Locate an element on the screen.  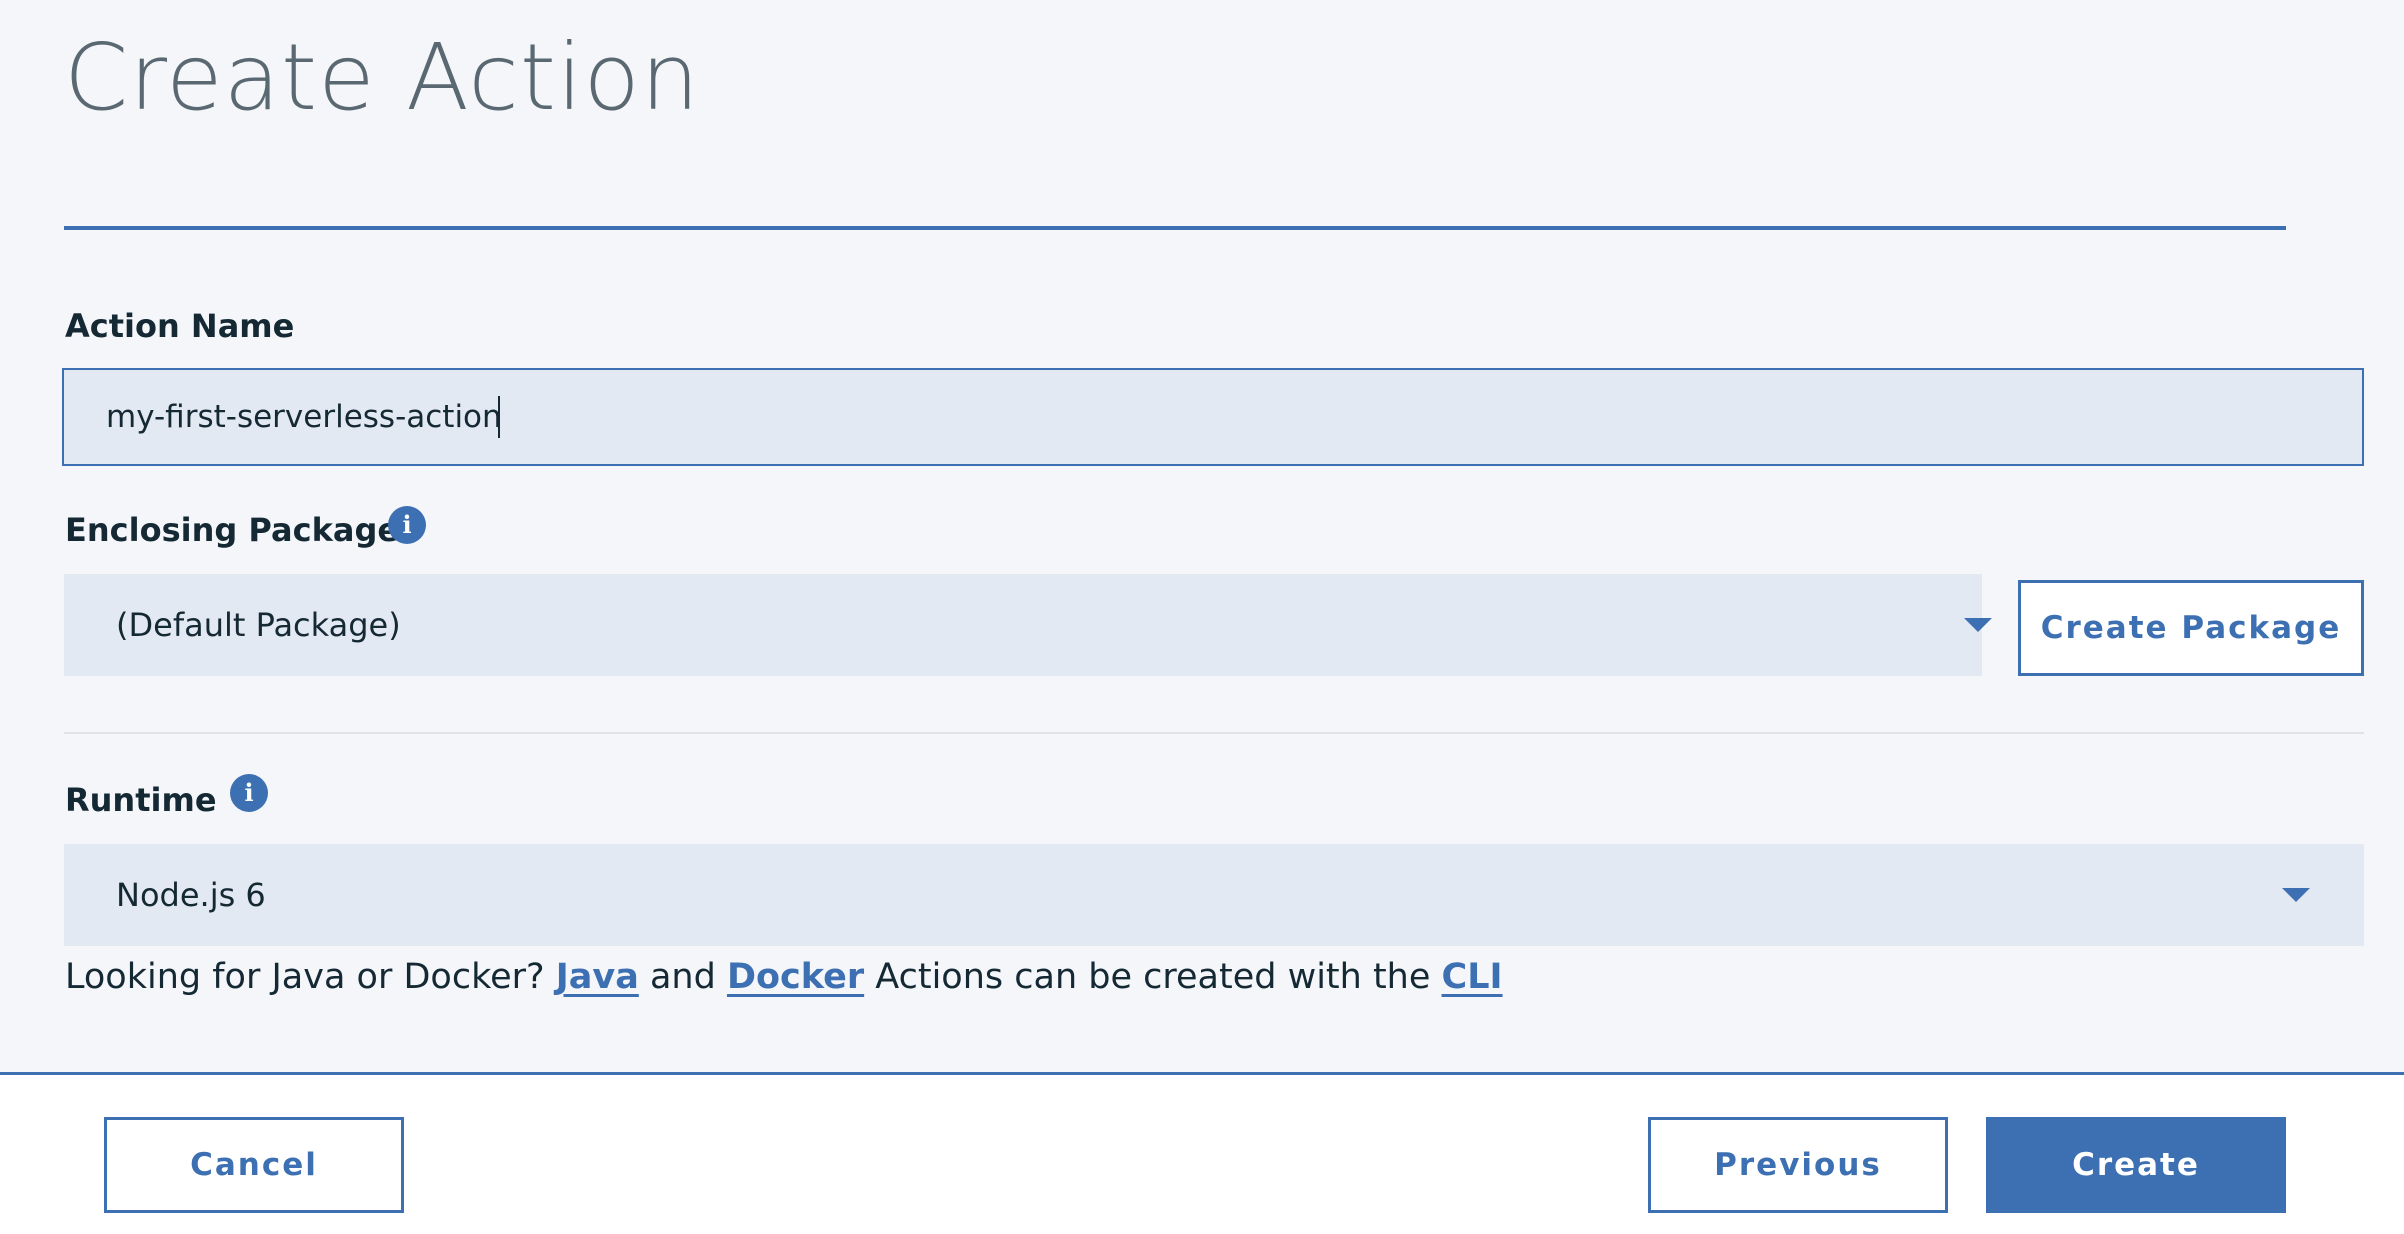
previous-button: Previous is located at coordinates (1798, 1165).